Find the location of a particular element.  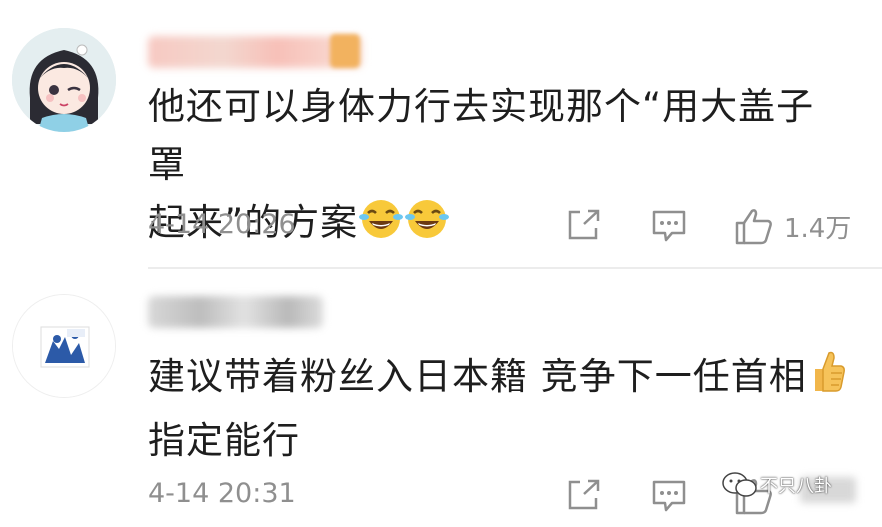

divider is located at coordinates (515, 268).